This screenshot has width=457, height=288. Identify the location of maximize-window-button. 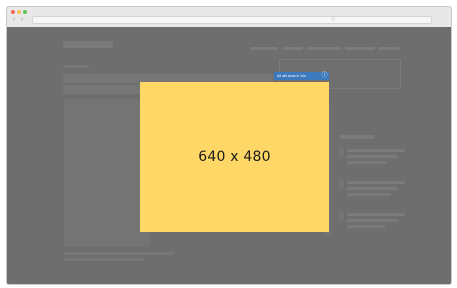
(25, 12).